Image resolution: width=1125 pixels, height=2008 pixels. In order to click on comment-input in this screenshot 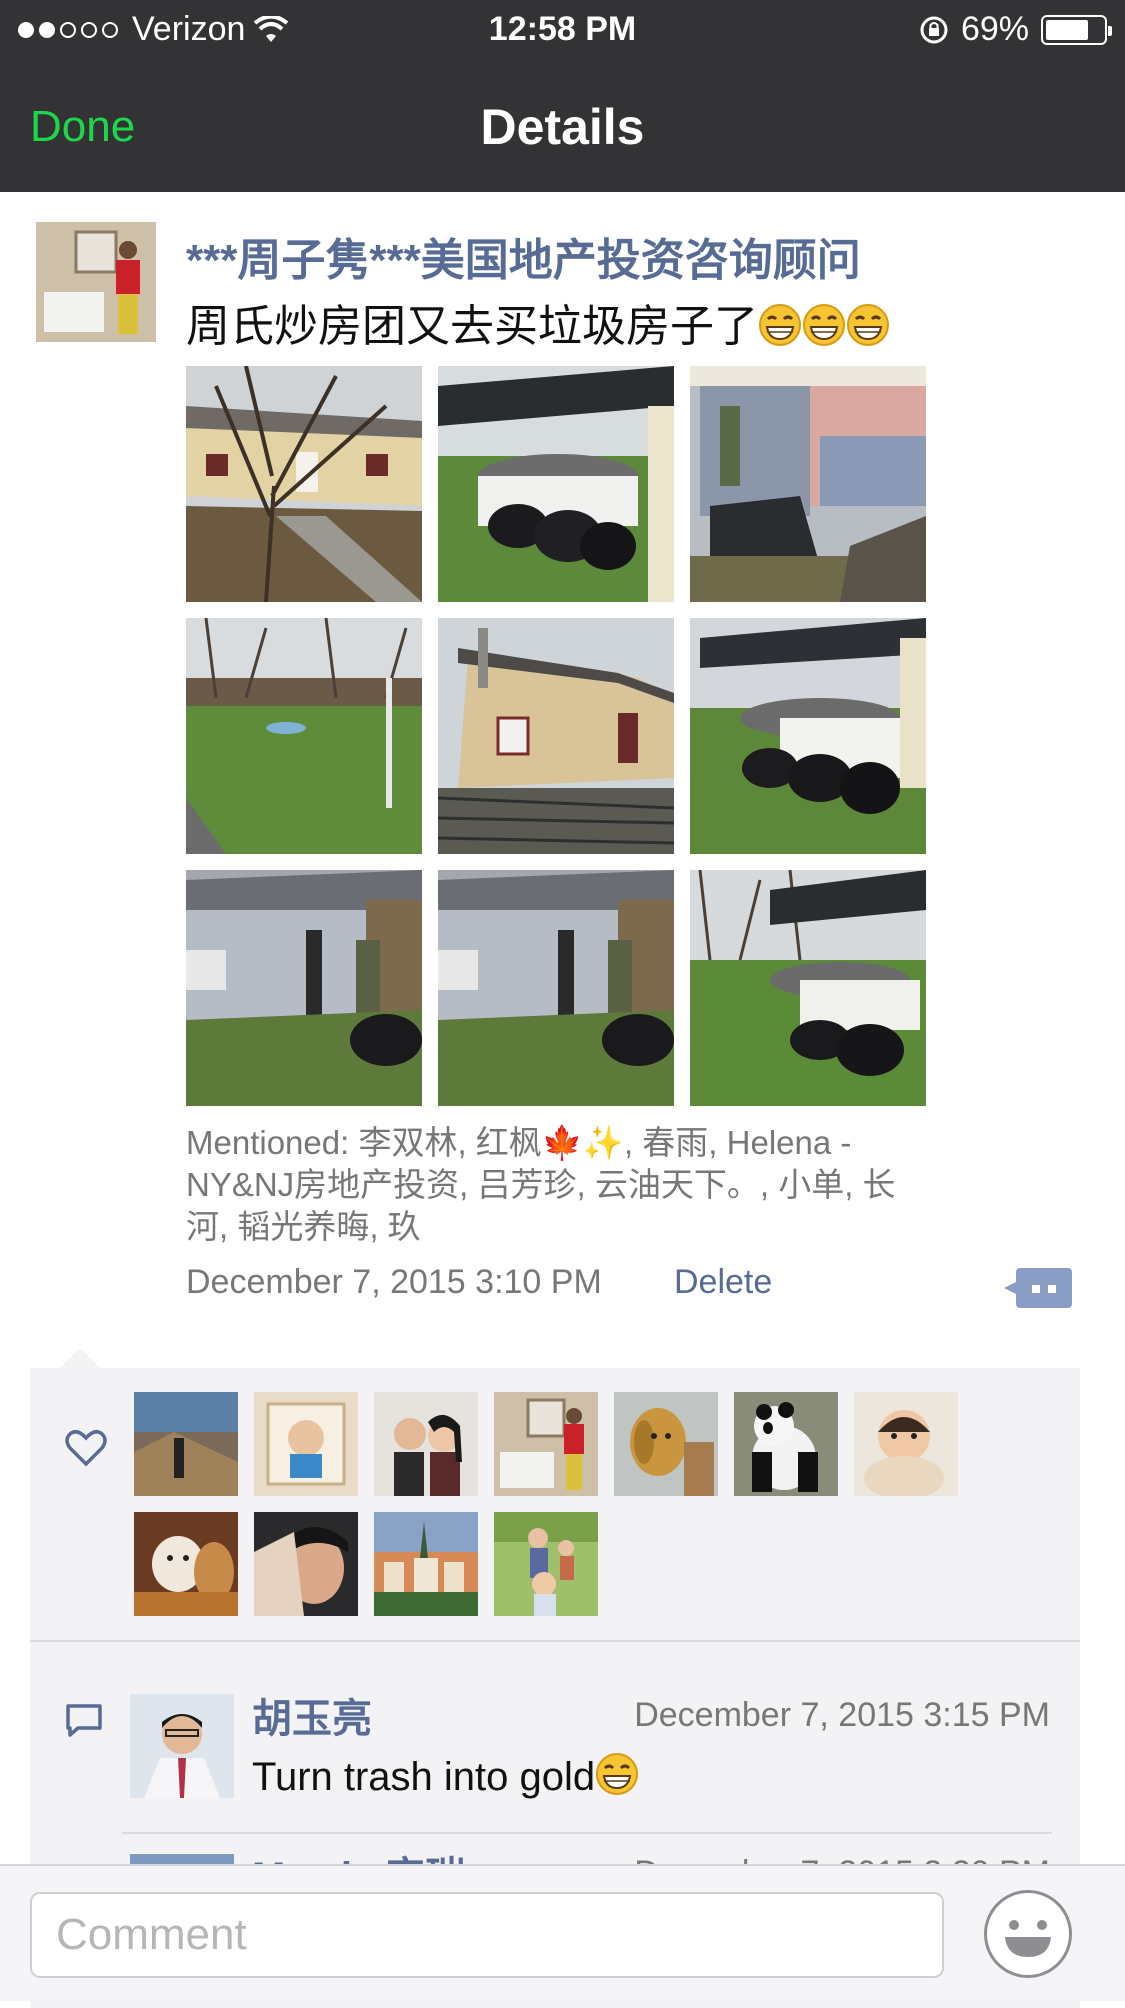, I will do `click(487, 1935)`.